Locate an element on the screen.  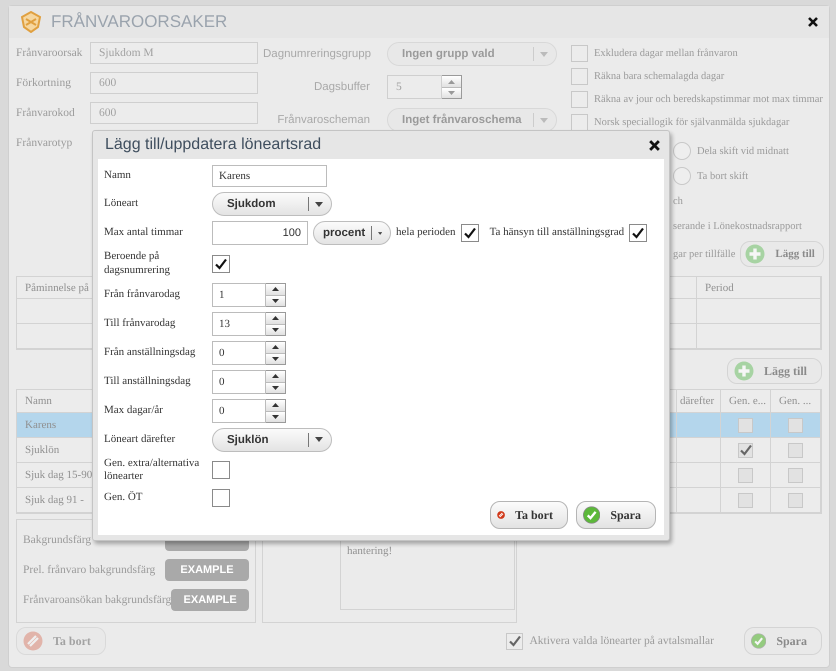
option-label: ch is located at coordinates (678, 201).